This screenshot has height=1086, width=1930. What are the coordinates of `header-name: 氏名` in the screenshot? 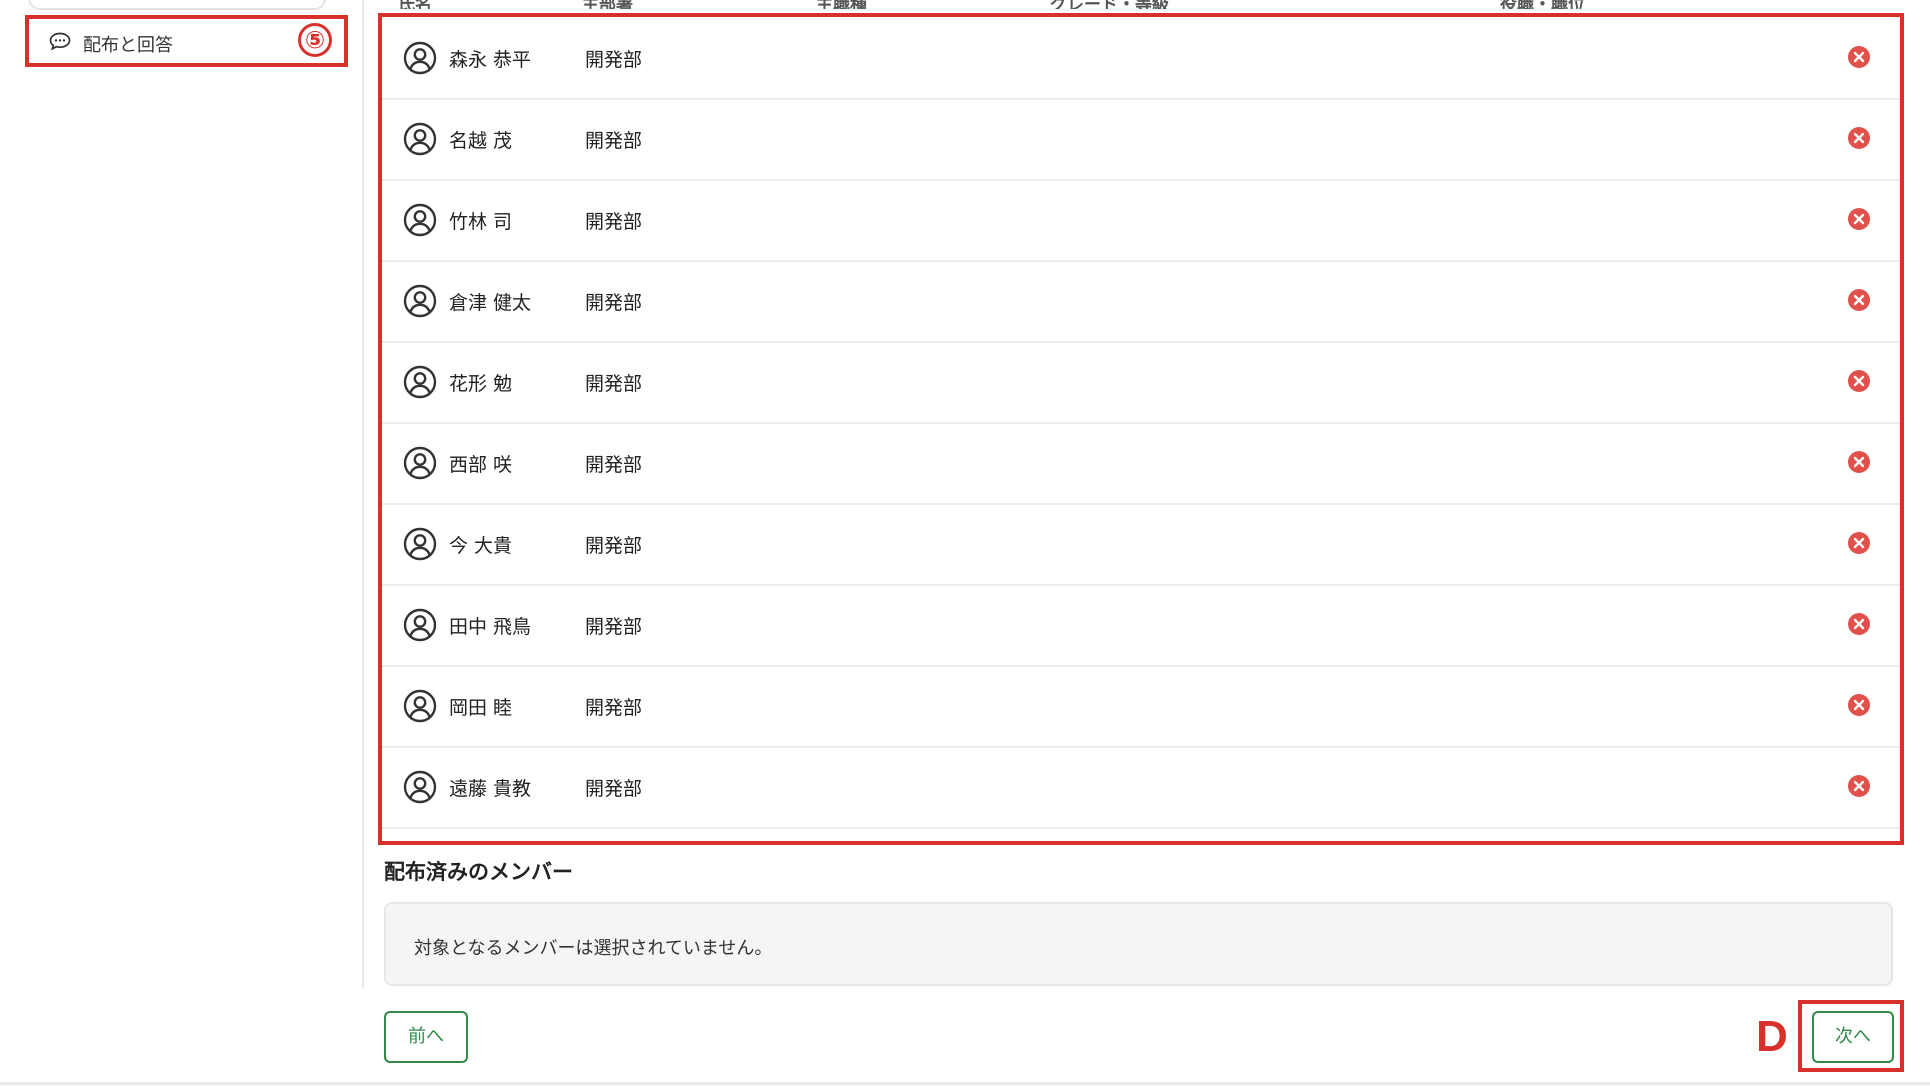 It's located at (415, 4).